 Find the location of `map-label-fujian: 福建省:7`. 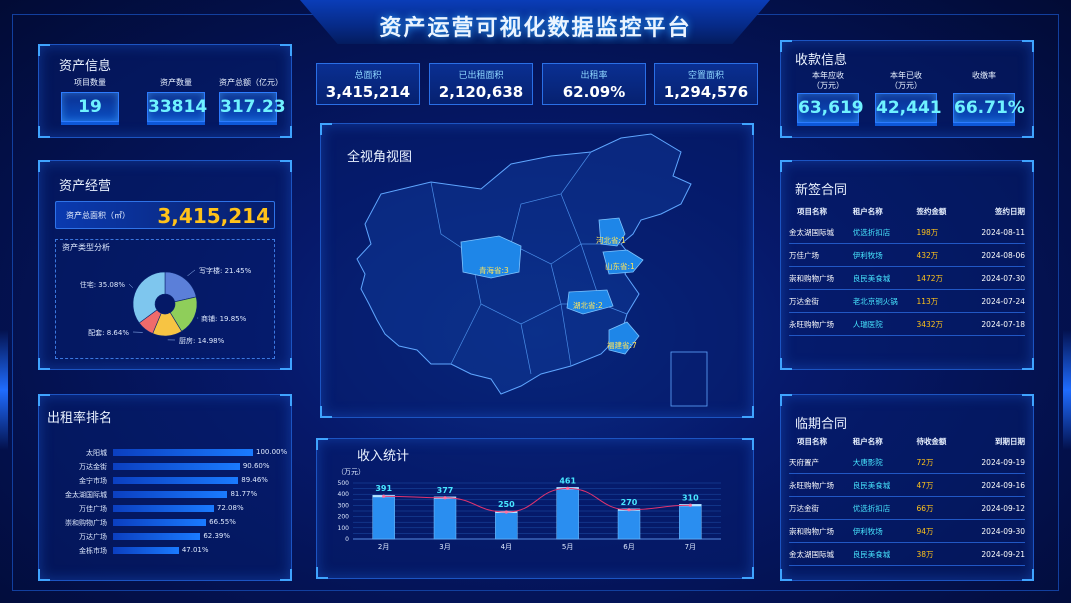

map-label-fujian: 福建省:7 is located at coordinates (622, 345).